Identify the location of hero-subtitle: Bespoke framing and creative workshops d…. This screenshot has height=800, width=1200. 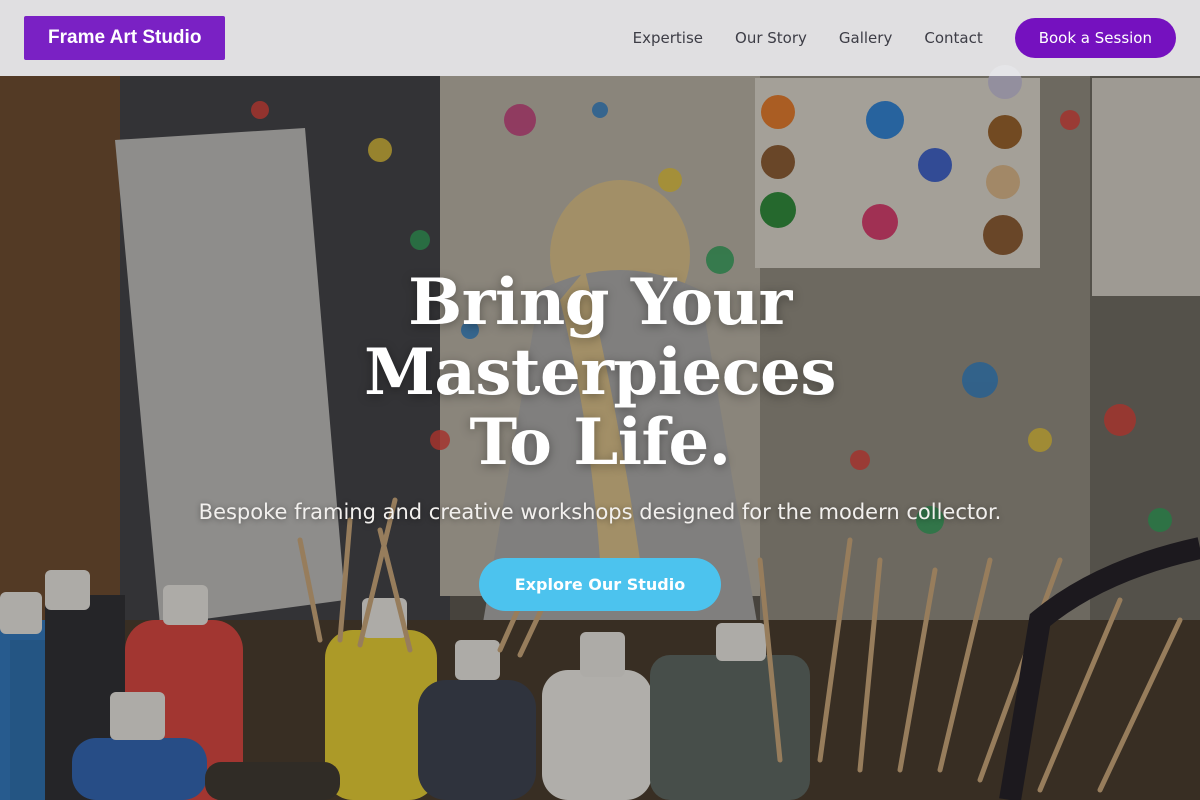
(600, 512).